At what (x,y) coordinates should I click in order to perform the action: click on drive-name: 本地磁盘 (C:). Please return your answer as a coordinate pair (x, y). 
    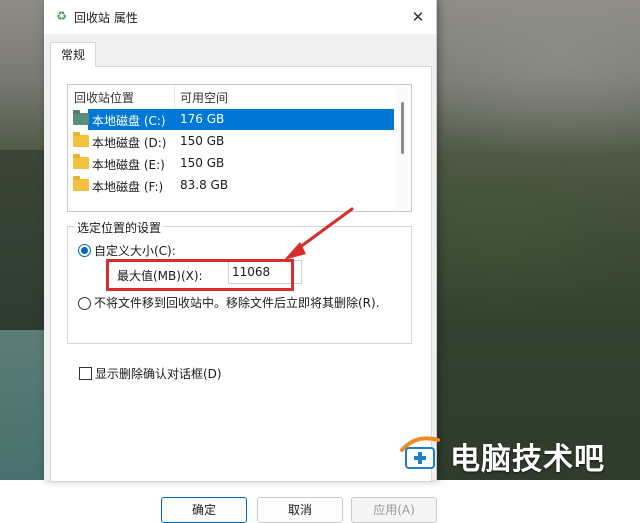
    Looking at the image, I should click on (129, 121).